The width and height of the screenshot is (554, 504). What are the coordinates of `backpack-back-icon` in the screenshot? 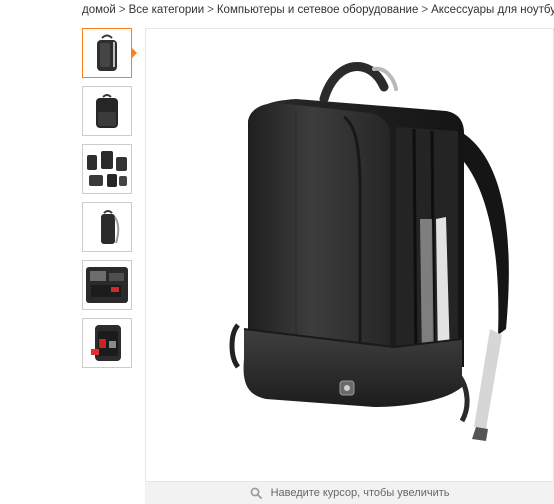 It's located at (107, 111).